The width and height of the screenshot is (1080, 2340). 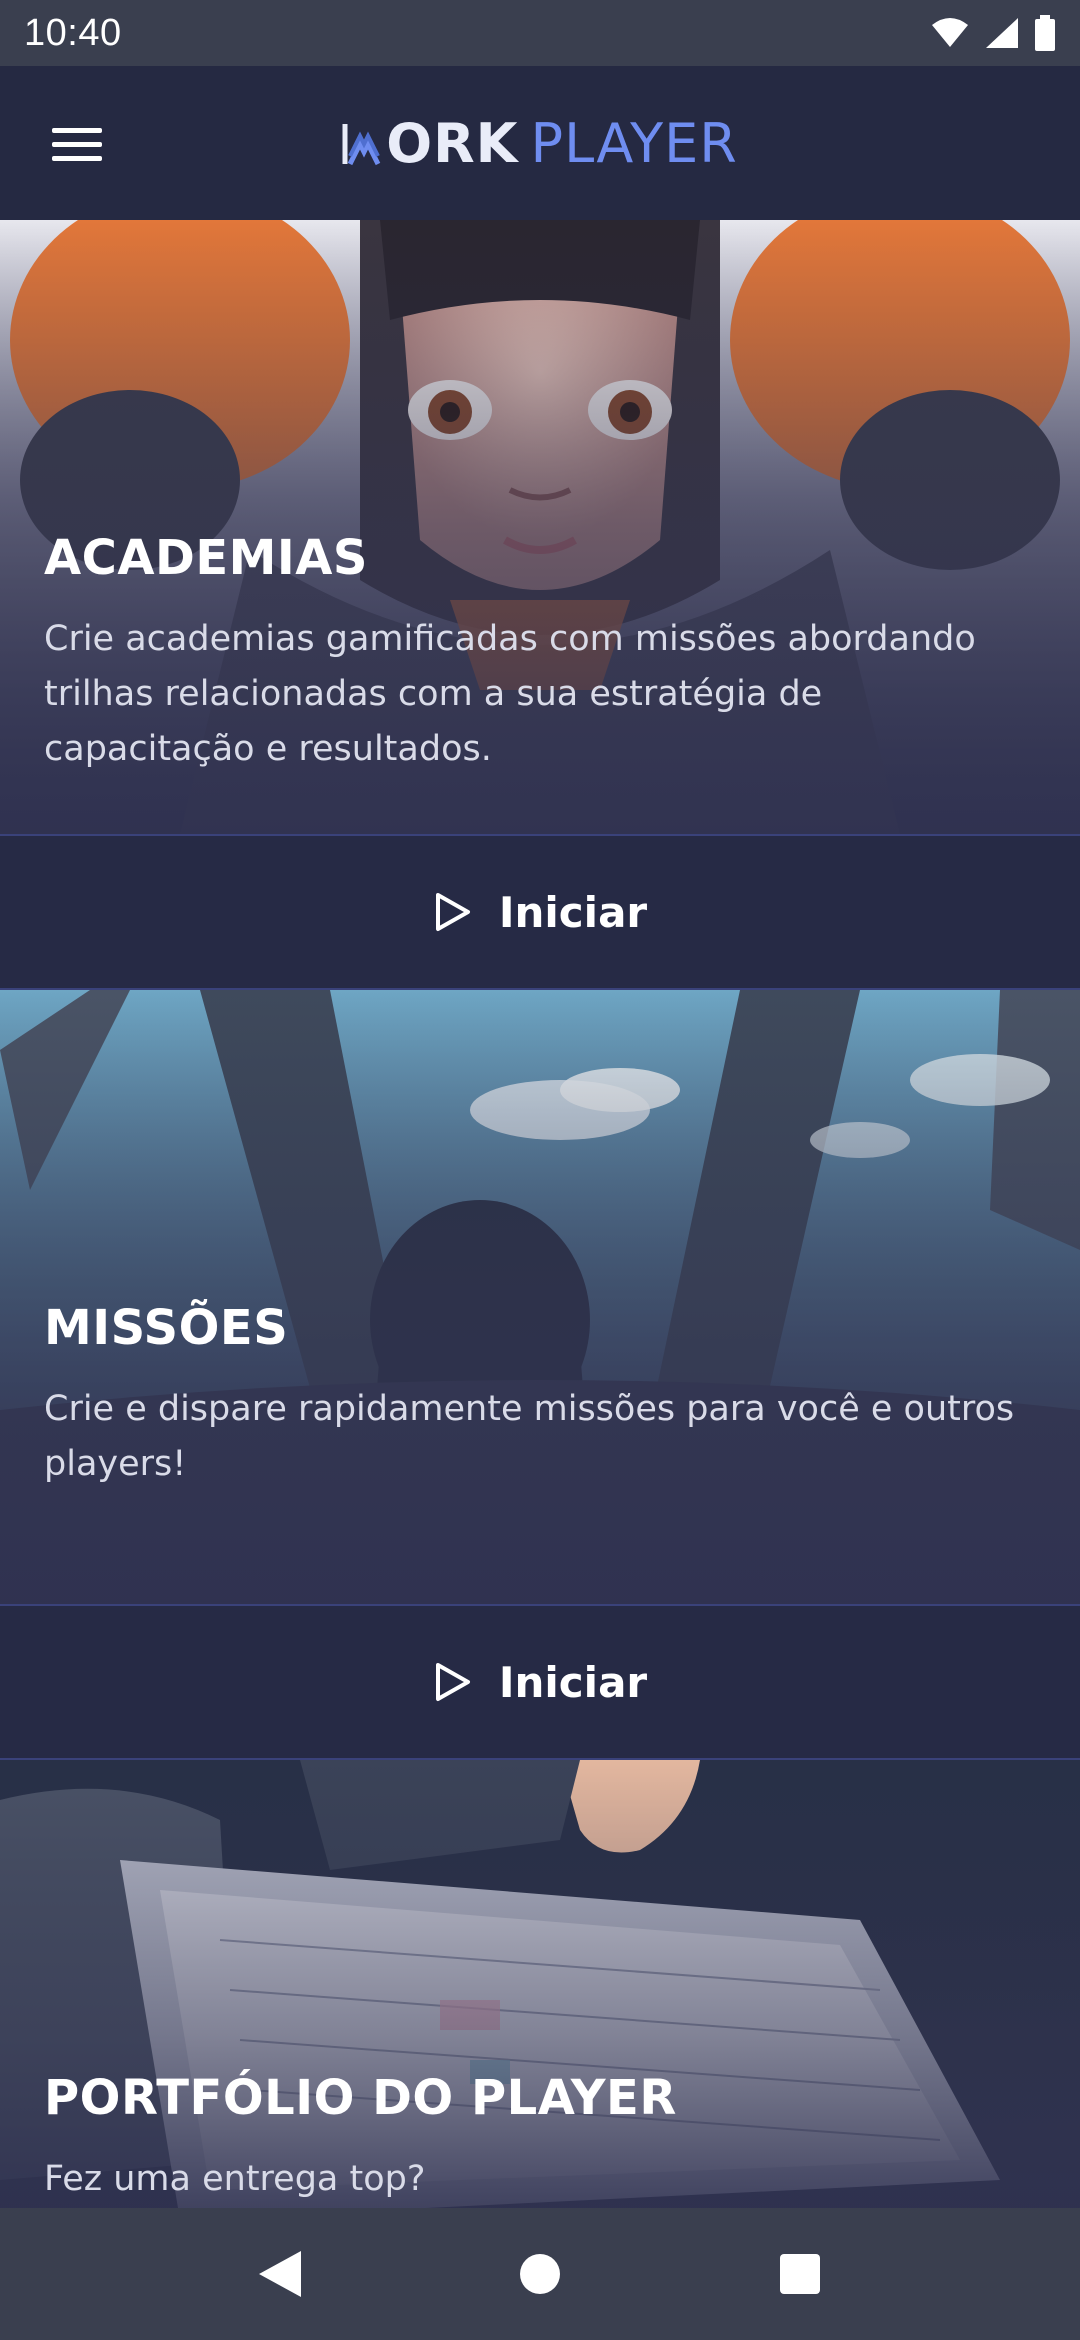 What do you see at coordinates (1002, 33) in the screenshot?
I see `signal-icon` at bounding box center [1002, 33].